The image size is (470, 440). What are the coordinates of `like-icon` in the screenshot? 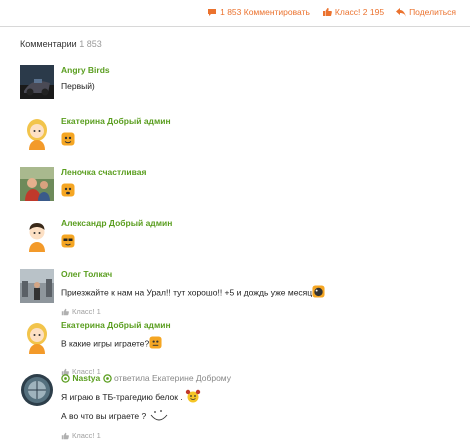 It's located at (327, 12).